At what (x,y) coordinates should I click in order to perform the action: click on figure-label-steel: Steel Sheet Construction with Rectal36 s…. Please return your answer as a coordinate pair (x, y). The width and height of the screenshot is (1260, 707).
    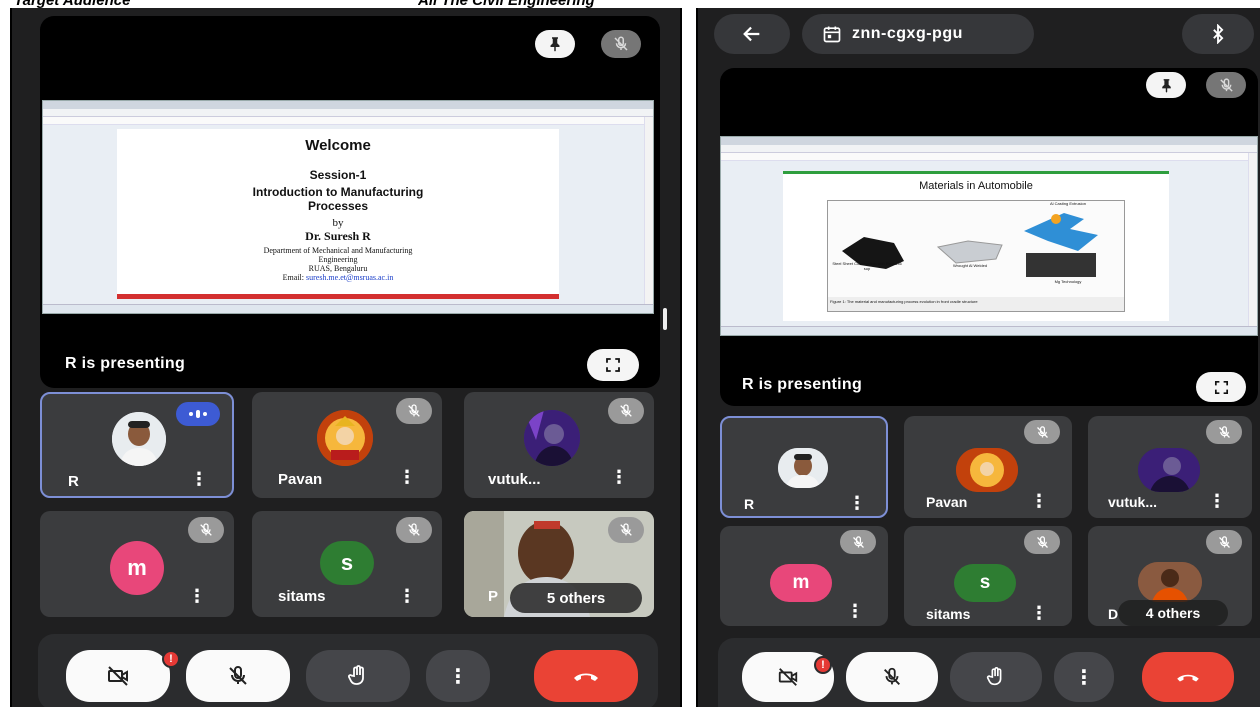
    Looking at the image, I should click on (867, 266).